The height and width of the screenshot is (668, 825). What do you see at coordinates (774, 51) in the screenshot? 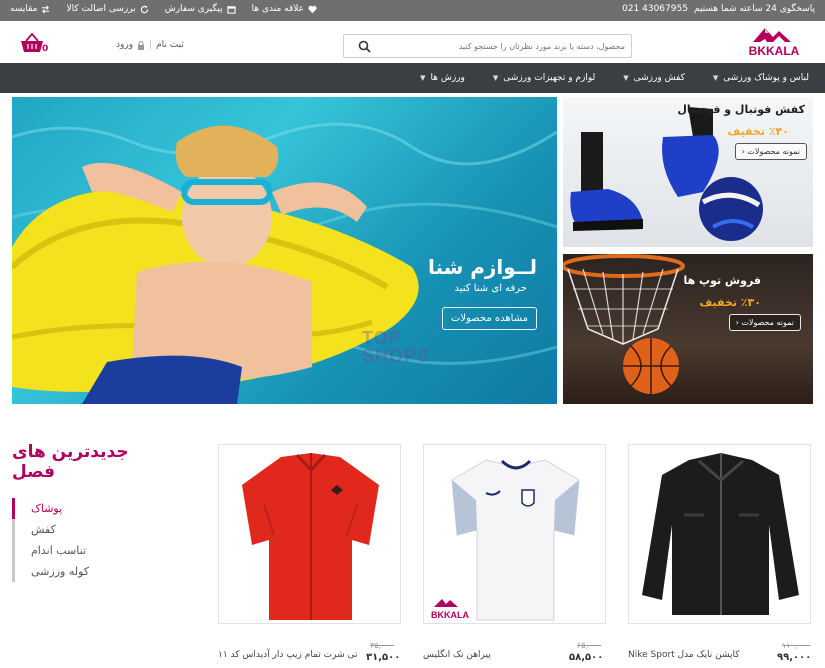
I see `logo-text: BKKALA` at bounding box center [774, 51].